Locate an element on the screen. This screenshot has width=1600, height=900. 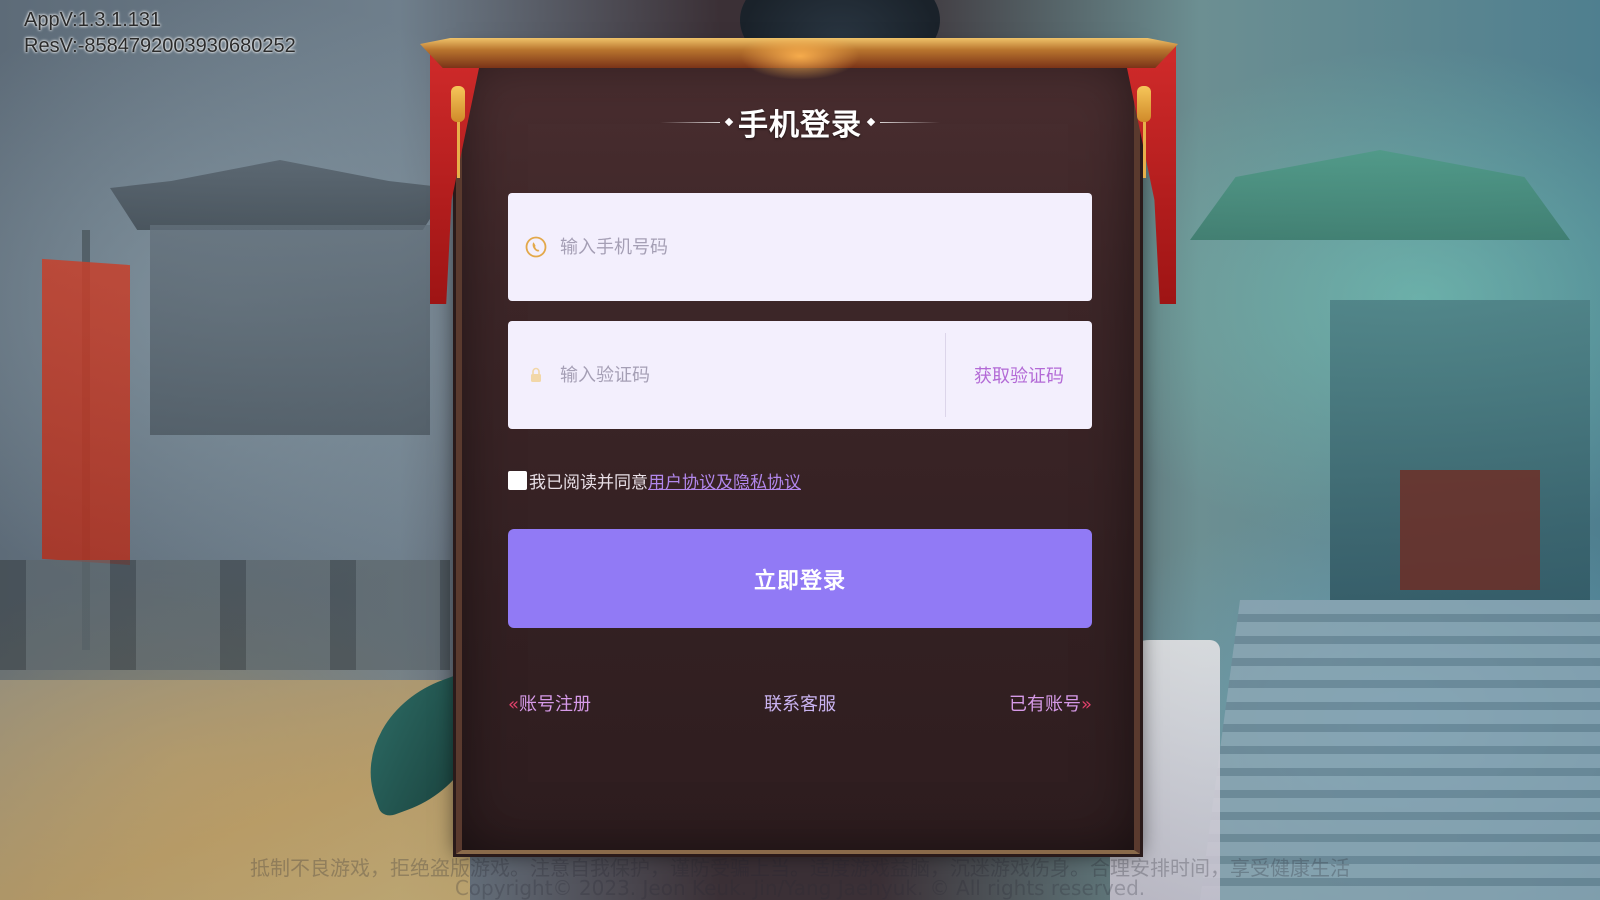
arrow-right-icon: » is located at coordinates (1086, 704).